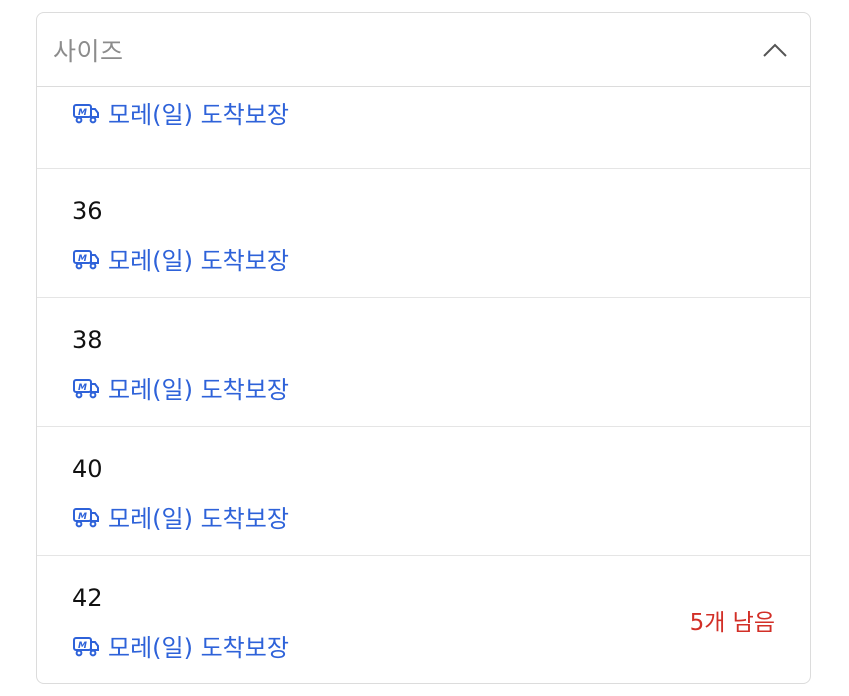 The height and width of the screenshot is (696, 849). I want to click on stock-remaining: 5개 남음, so click(732, 623).